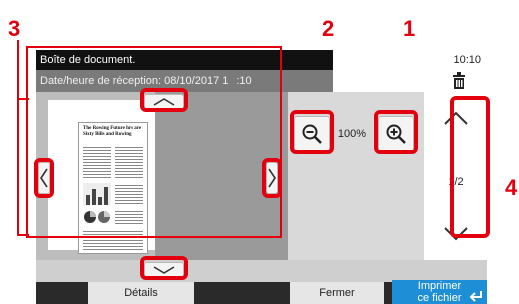  Describe the element at coordinates (44, 178) in the screenshot. I see `previous-page-highlight` at that location.